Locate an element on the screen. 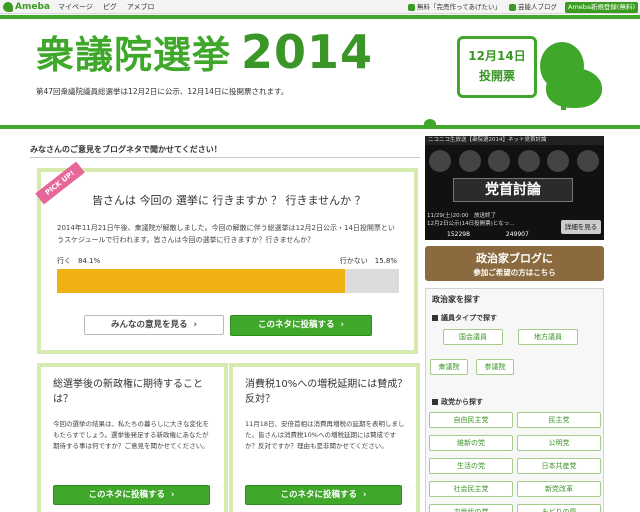 This screenshot has height=512, width=640. page-title: 衆議院選挙 2014 is located at coordinates (204, 53).